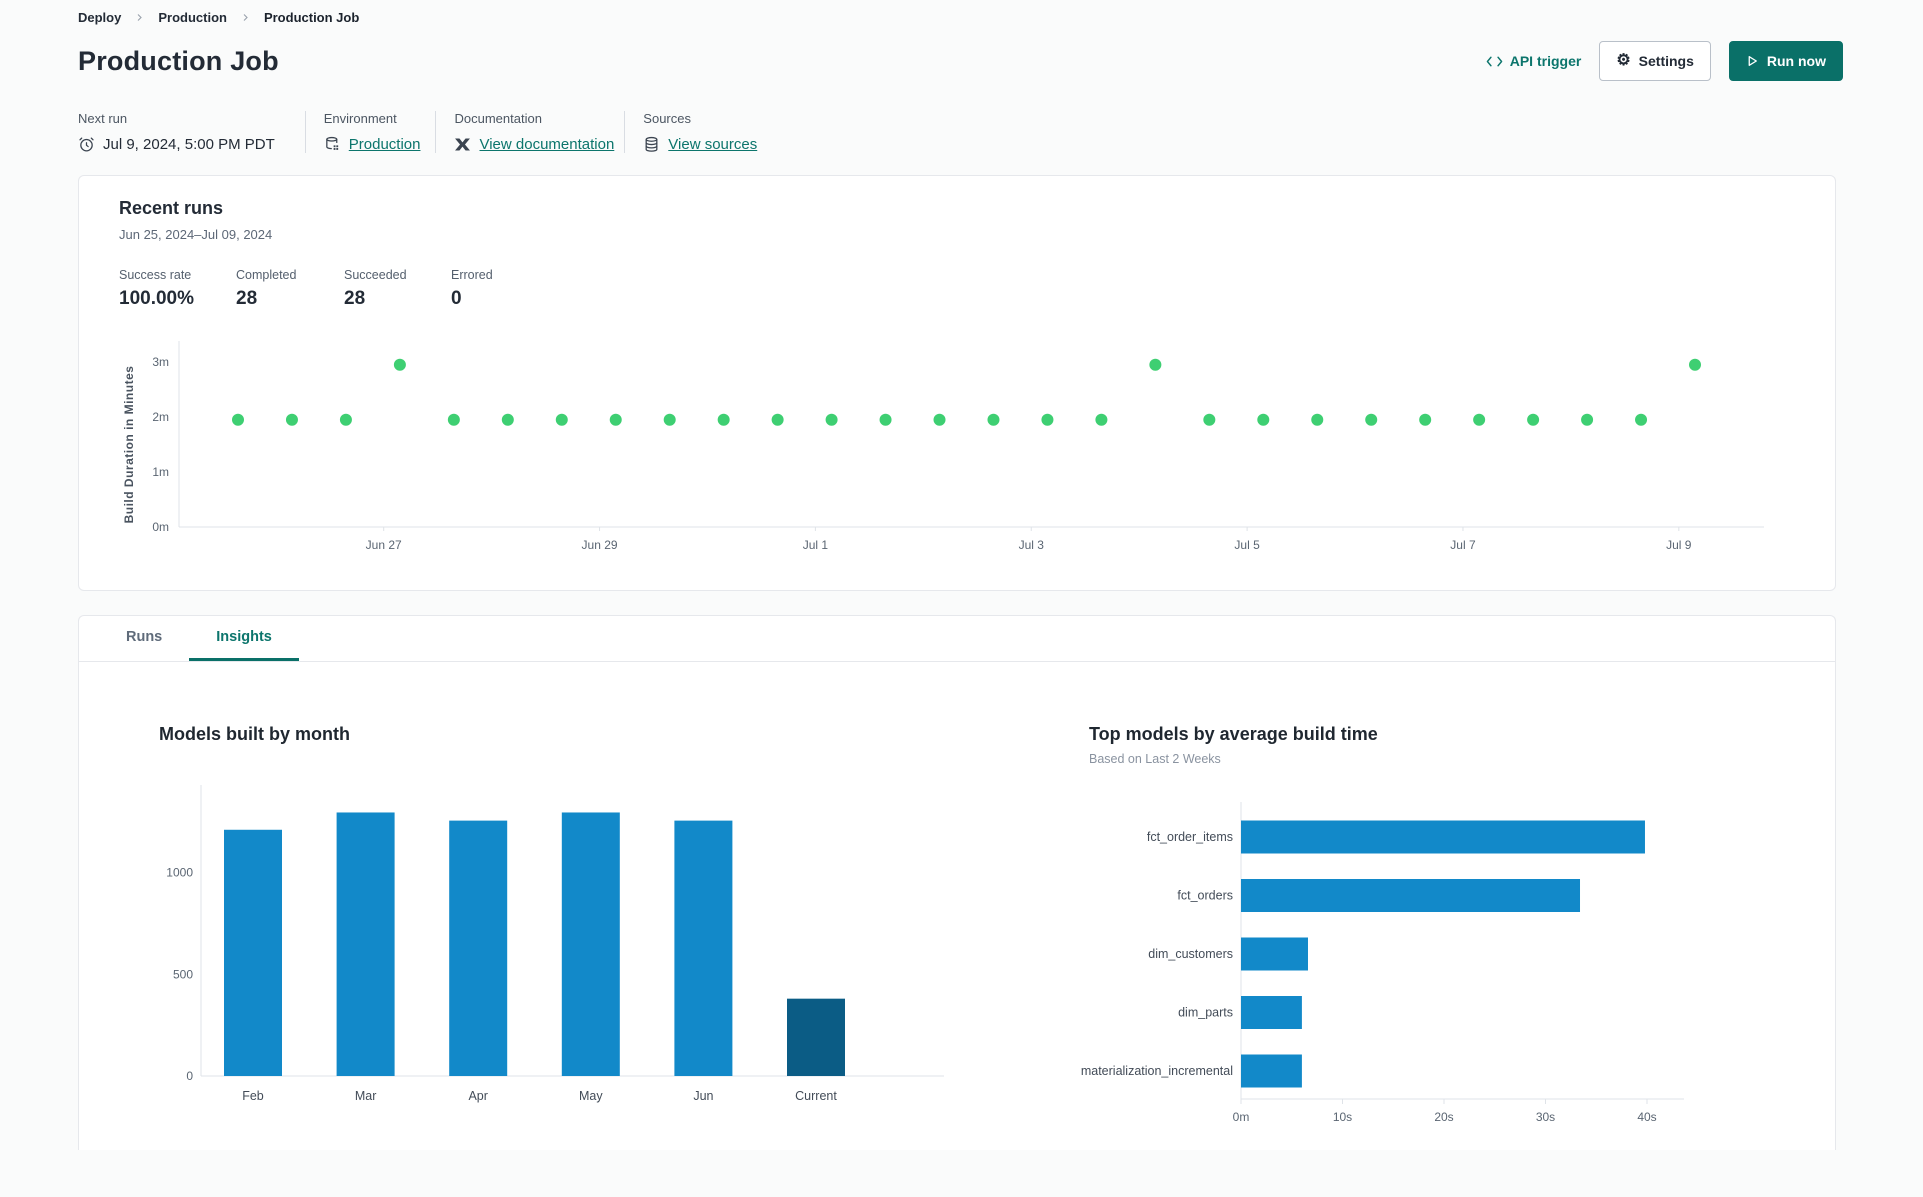 The height and width of the screenshot is (1197, 1923). What do you see at coordinates (1155, 759) in the screenshot?
I see `top-models-subtitle: Based on Last 2 Weeks` at bounding box center [1155, 759].